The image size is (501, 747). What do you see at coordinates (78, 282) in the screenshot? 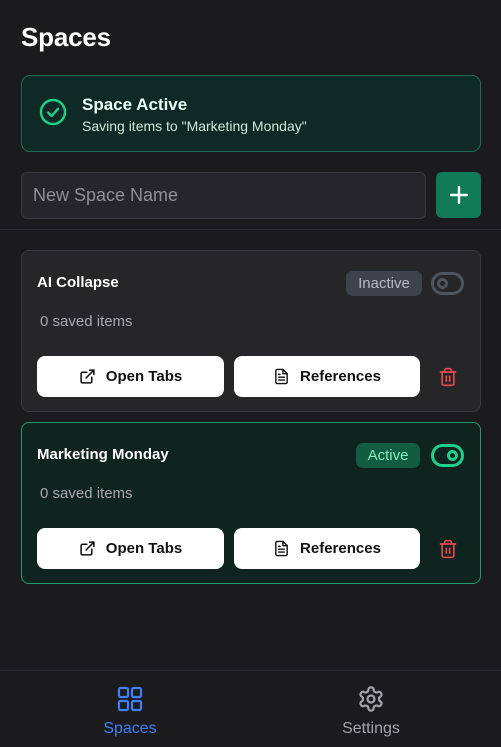
I see `space-name: AI Collapse` at bounding box center [78, 282].